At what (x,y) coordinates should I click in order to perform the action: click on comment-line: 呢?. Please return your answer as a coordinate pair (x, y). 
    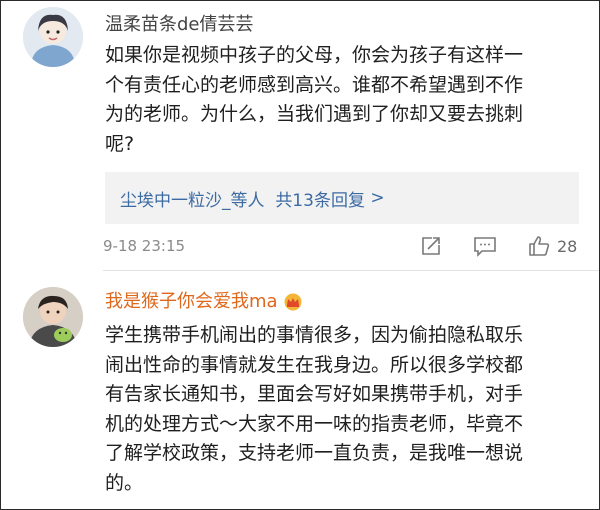
    Looking at the image, I should click on (120, 143).